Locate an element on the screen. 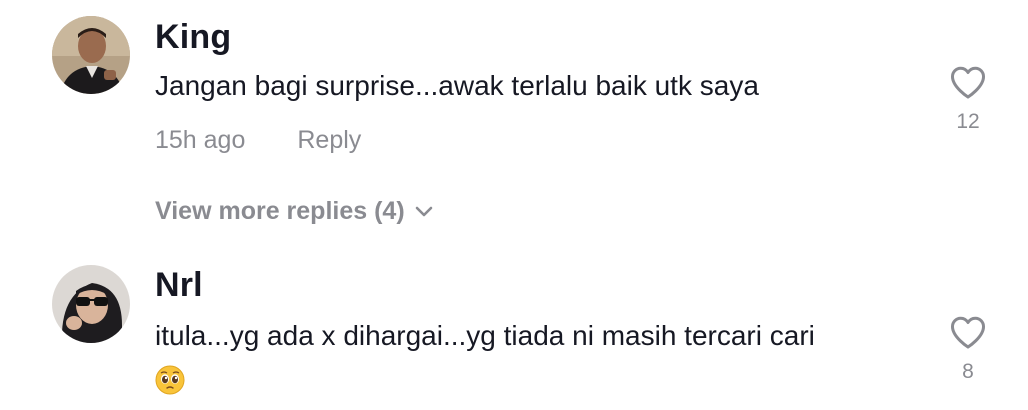 The width and height of the screenshot is (1028, 410). pleading-face-emoji-icon is located at coordinates (170, 380).